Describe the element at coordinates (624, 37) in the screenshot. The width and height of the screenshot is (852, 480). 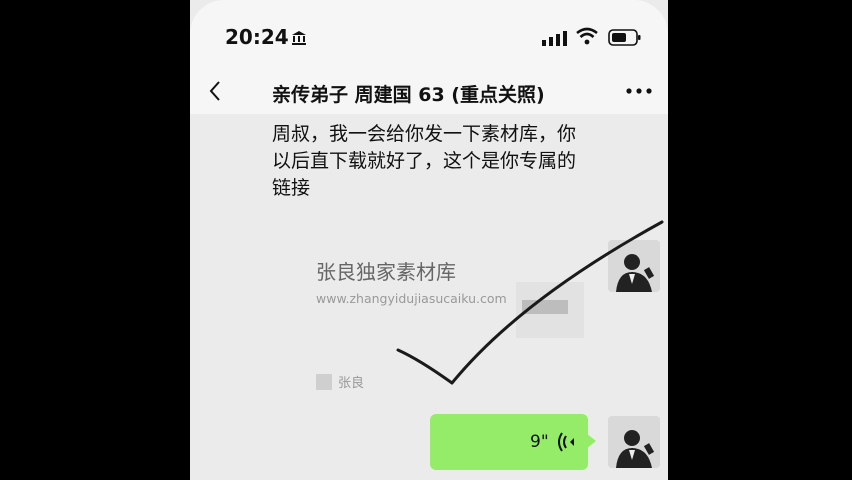
I see `battery-icon` at that location.